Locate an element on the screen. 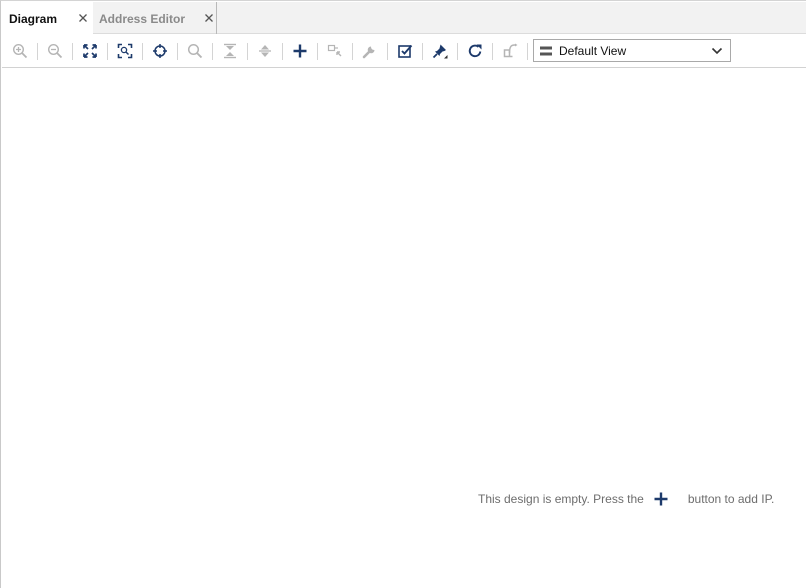 The height and width of the screenshot is (588, 806). pin-icon is located at coordinates (440, 51).